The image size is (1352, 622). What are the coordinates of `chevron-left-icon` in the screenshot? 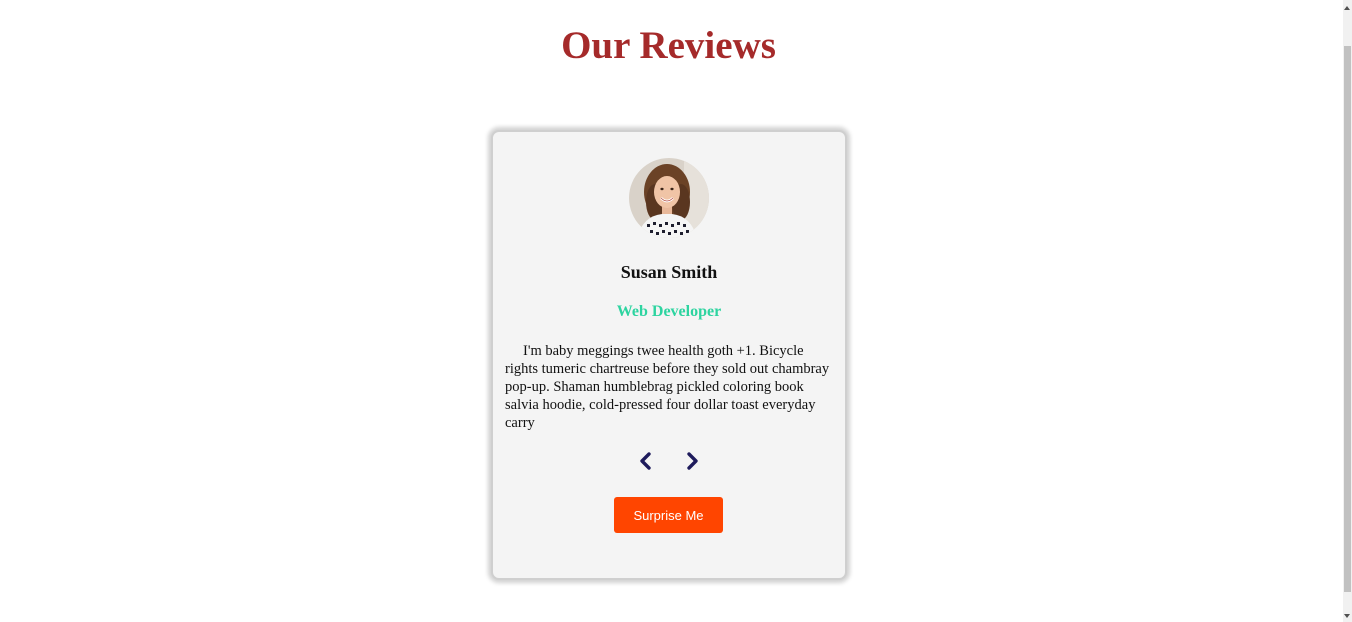 It's located at (645, 461).